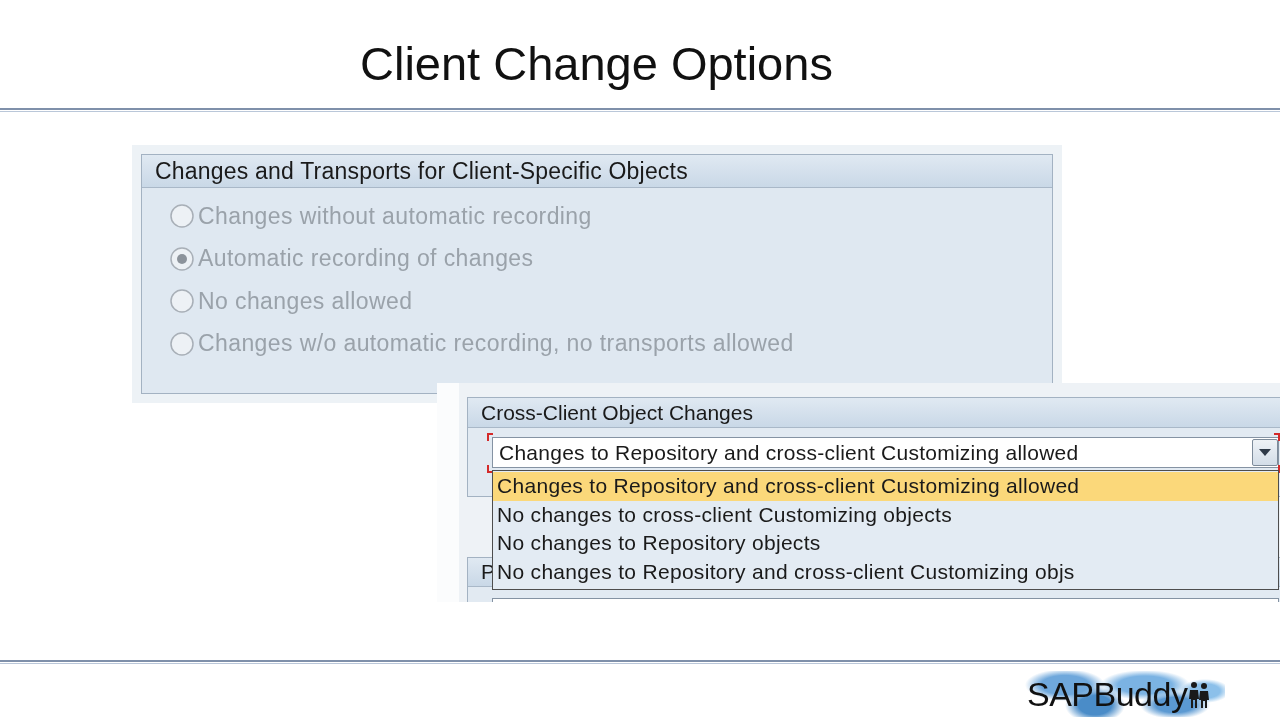  I want to click on group-title: Cross-Client Object Changes, so click(617, 412).